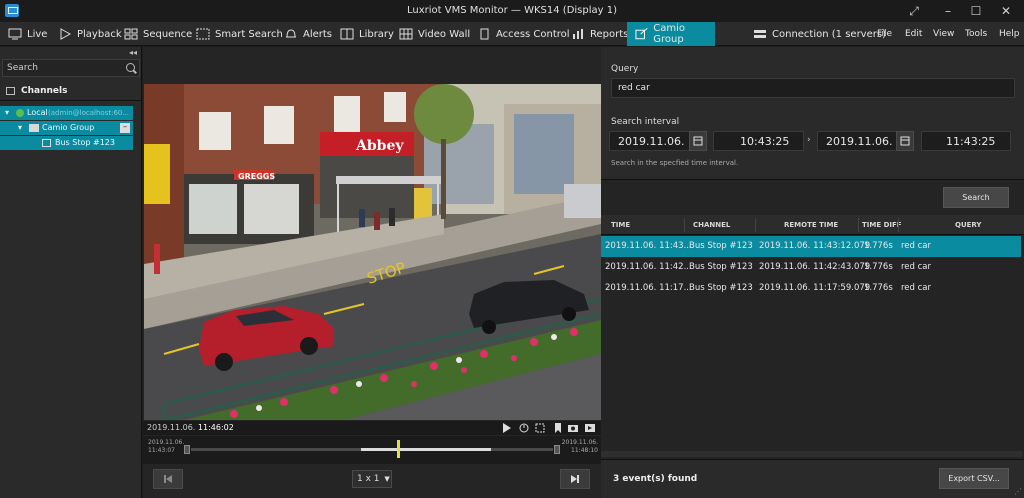  What do you see at coordinates (524, 428) in the screenshot?
I see `clock-icon` at bounding box center [524, 428].